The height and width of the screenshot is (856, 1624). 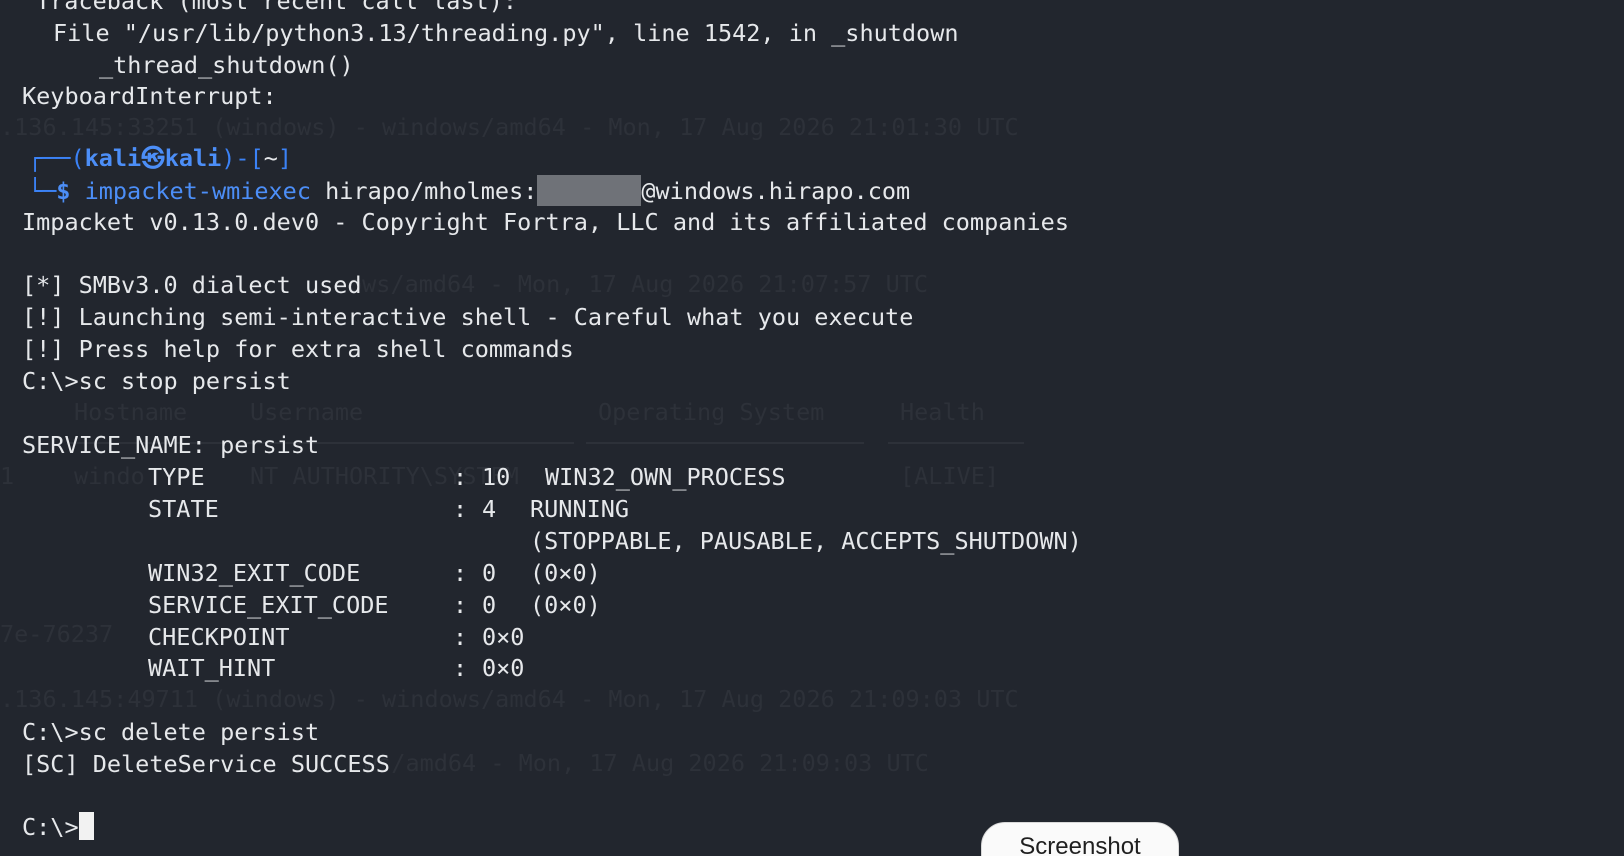 I want to click on service-field-value: 10, so click(x=496, y=477).